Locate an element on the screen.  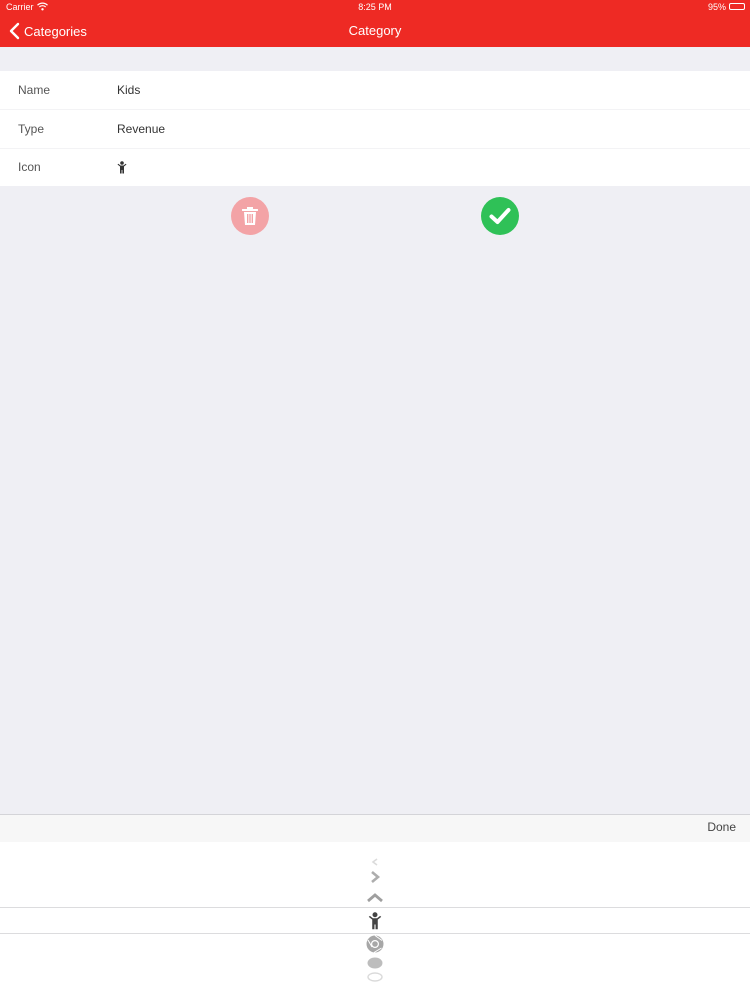
category-form: Name Kids Type Revenue Icon is located at coordinates (375, 128).